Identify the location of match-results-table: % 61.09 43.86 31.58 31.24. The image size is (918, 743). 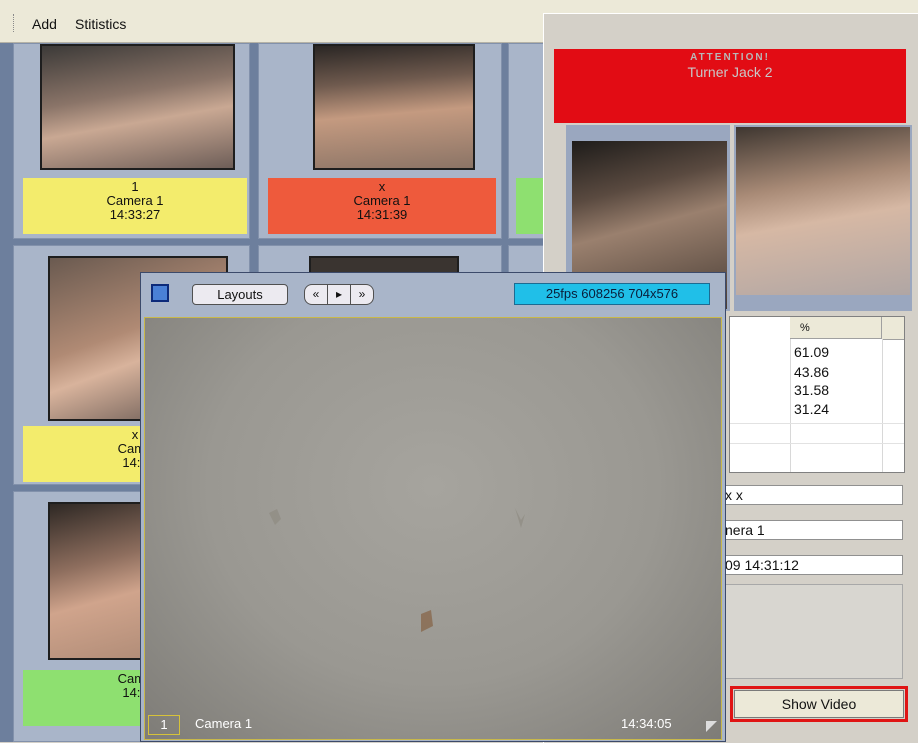
(817, 394).